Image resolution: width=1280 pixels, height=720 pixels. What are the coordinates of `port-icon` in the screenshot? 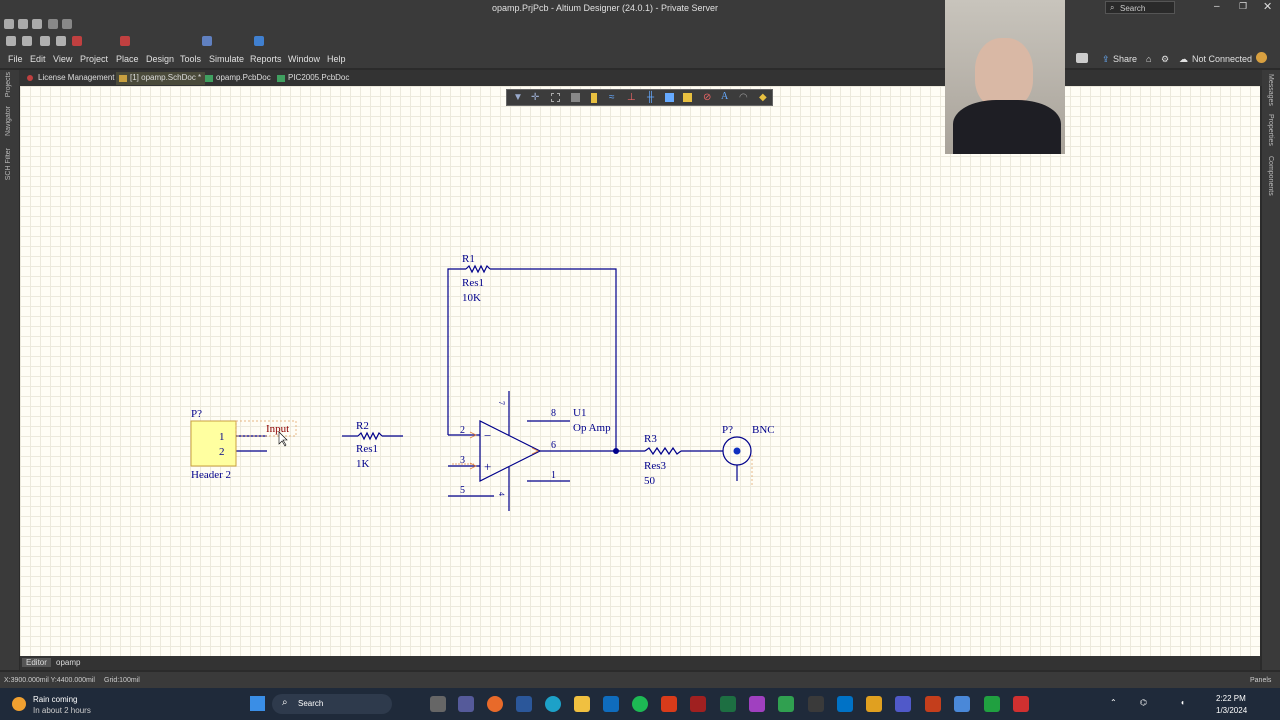 It's located at (687, 97).